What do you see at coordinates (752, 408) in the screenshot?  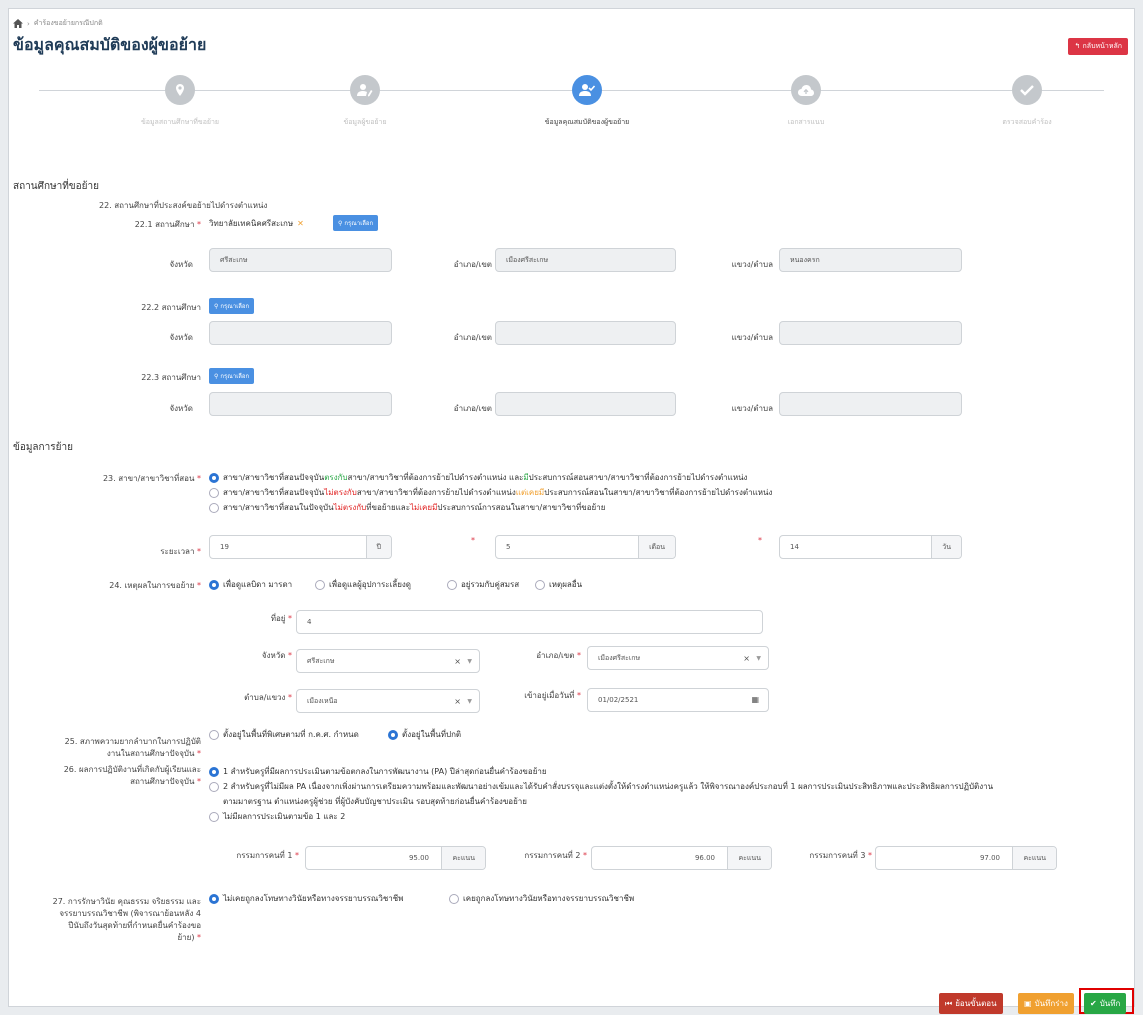 I see `subdistrict-label: แขวง/ตำบล` at bounding box center [752, 408].